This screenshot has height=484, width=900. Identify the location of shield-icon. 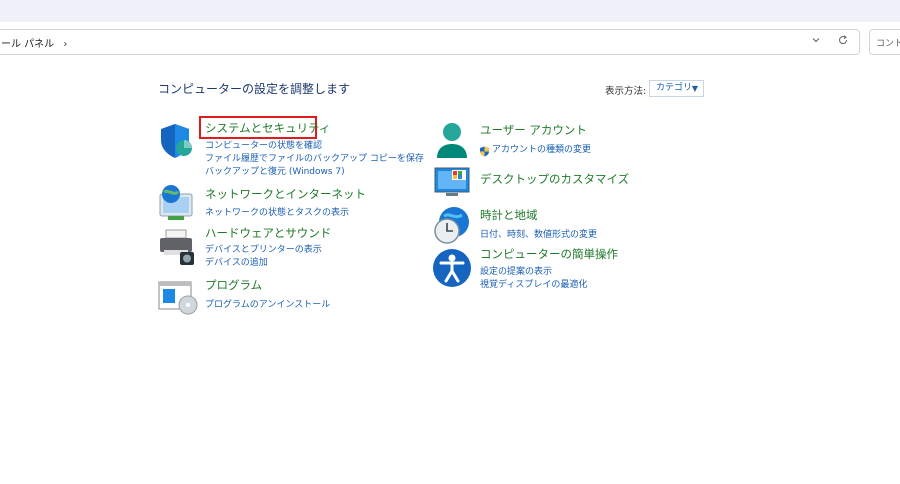
(177, 143).